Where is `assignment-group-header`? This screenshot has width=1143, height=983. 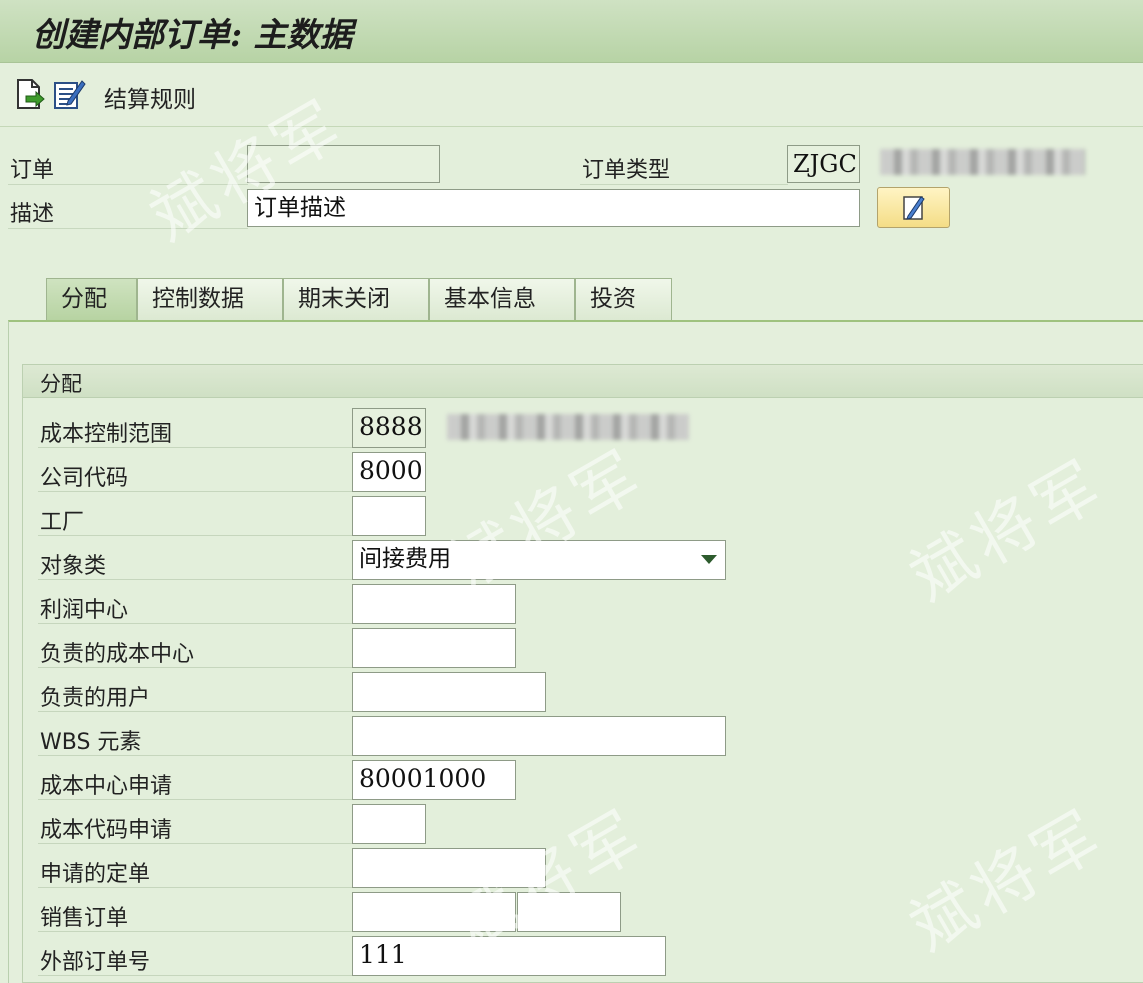
assignment-group-header is located at coordinates (583, 381).